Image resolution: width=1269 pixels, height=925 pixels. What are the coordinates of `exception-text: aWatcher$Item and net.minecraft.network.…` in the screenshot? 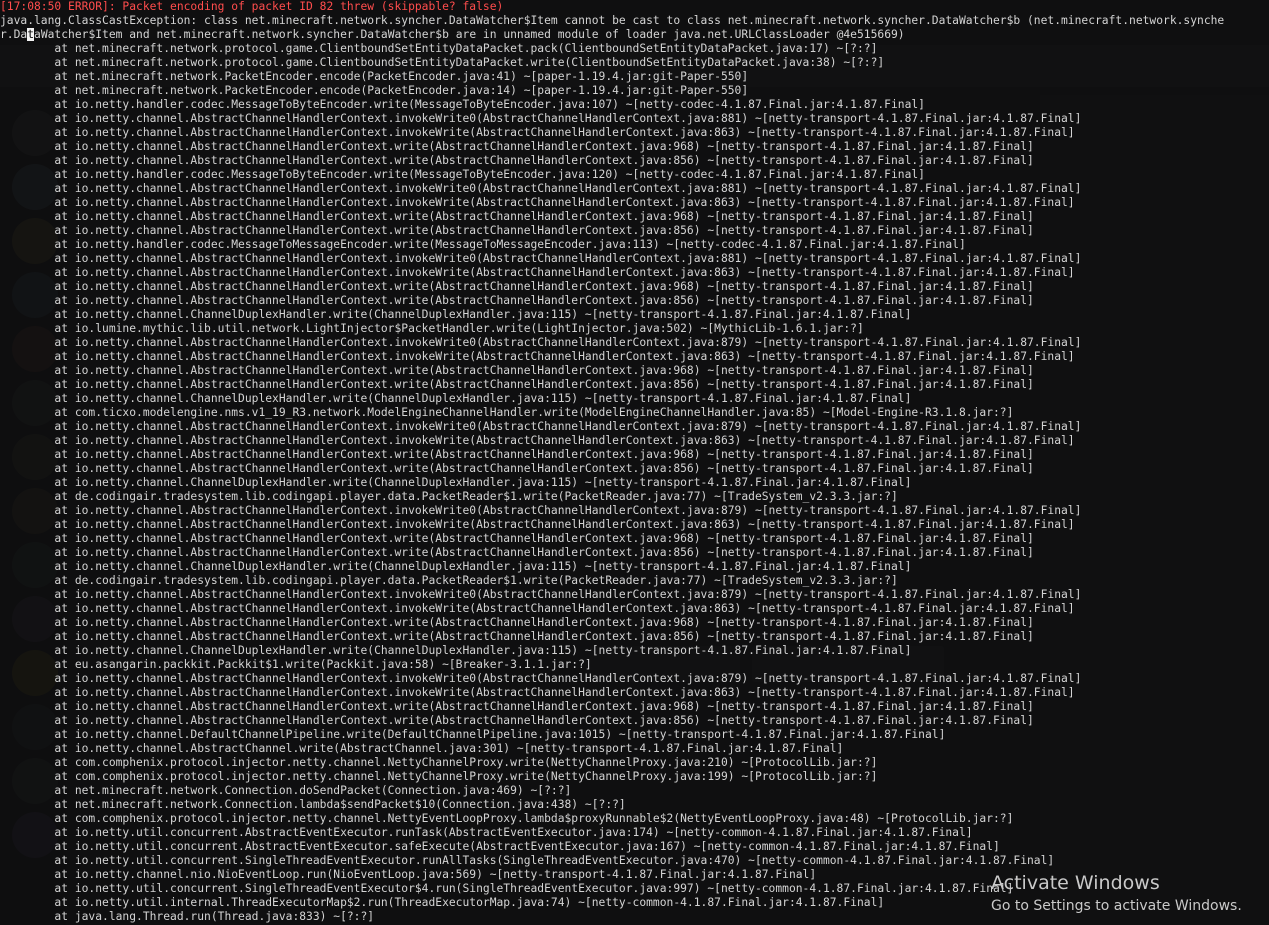 It's located at (469, 34).